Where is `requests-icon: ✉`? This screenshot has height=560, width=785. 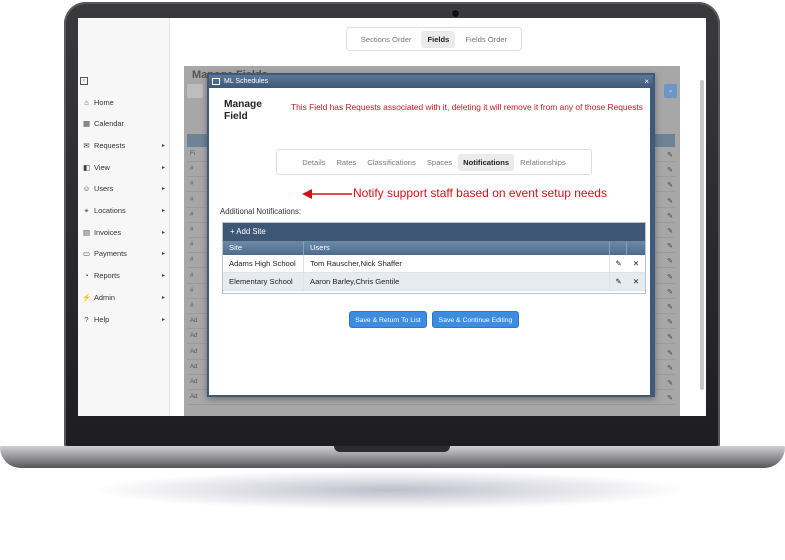 requests-icon: ✉ is located at coordinates (86, 145).